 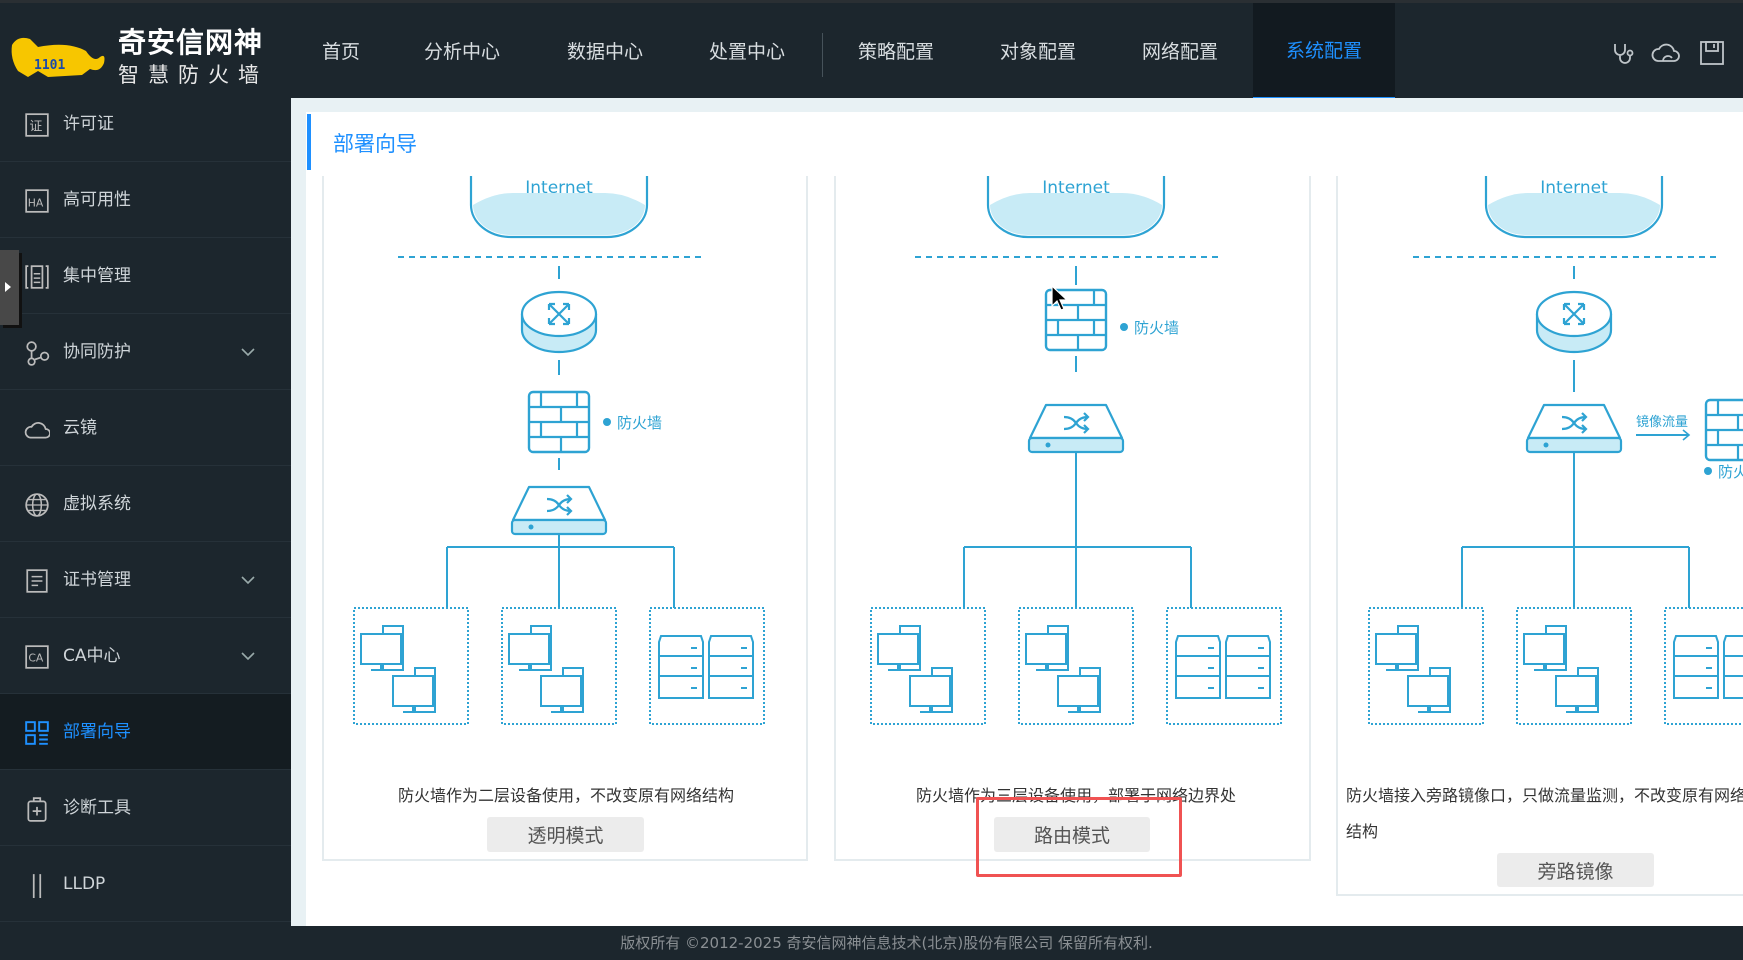 What do you see at coordinates (145, 428) in the screenshot?
I see `sidebar-item-cloud-mirror: 云镜` at bounding box center [145, 428].